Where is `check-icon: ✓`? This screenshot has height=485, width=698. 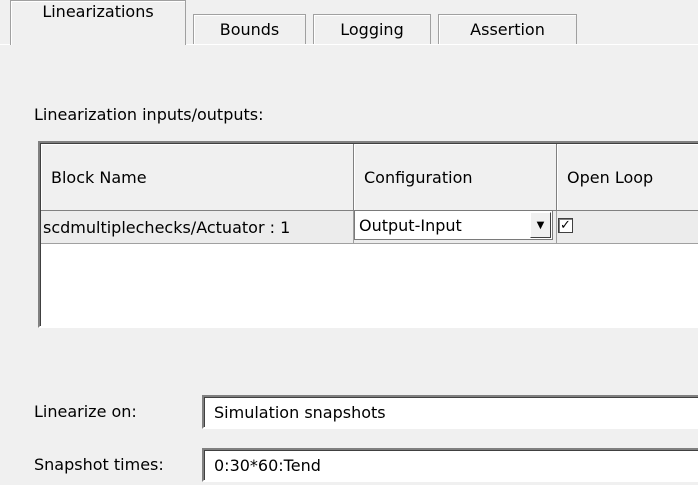 check-icon: ✓ is located at coordinates (565, 225).